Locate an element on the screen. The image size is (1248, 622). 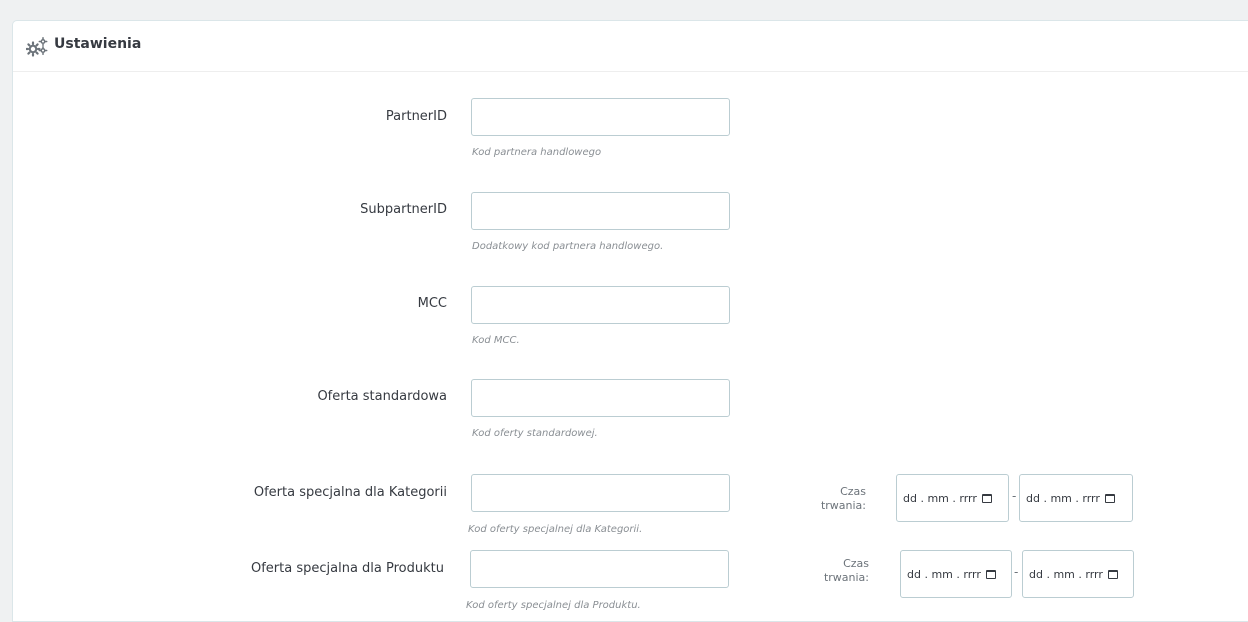
standard-offer-input is located at coordinates (600, 398).